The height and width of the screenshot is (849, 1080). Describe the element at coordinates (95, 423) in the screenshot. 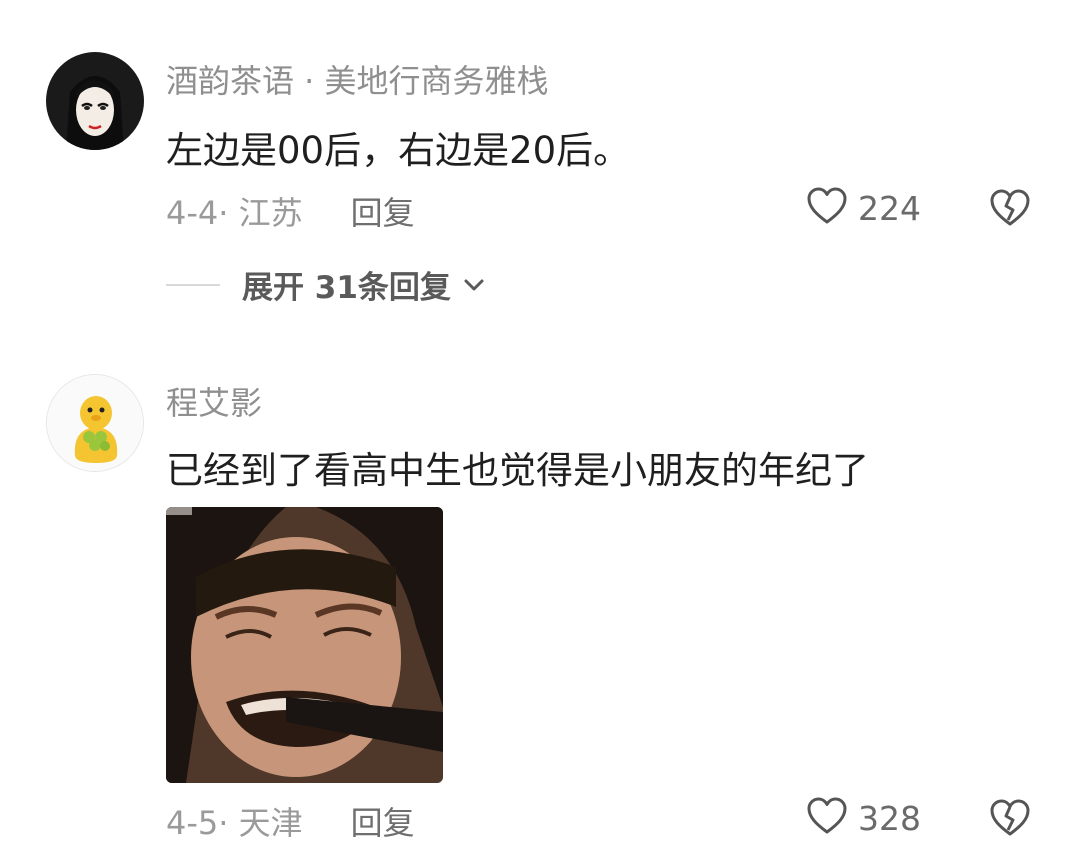

I see `avatar-yellow-duck-icon` at that location.